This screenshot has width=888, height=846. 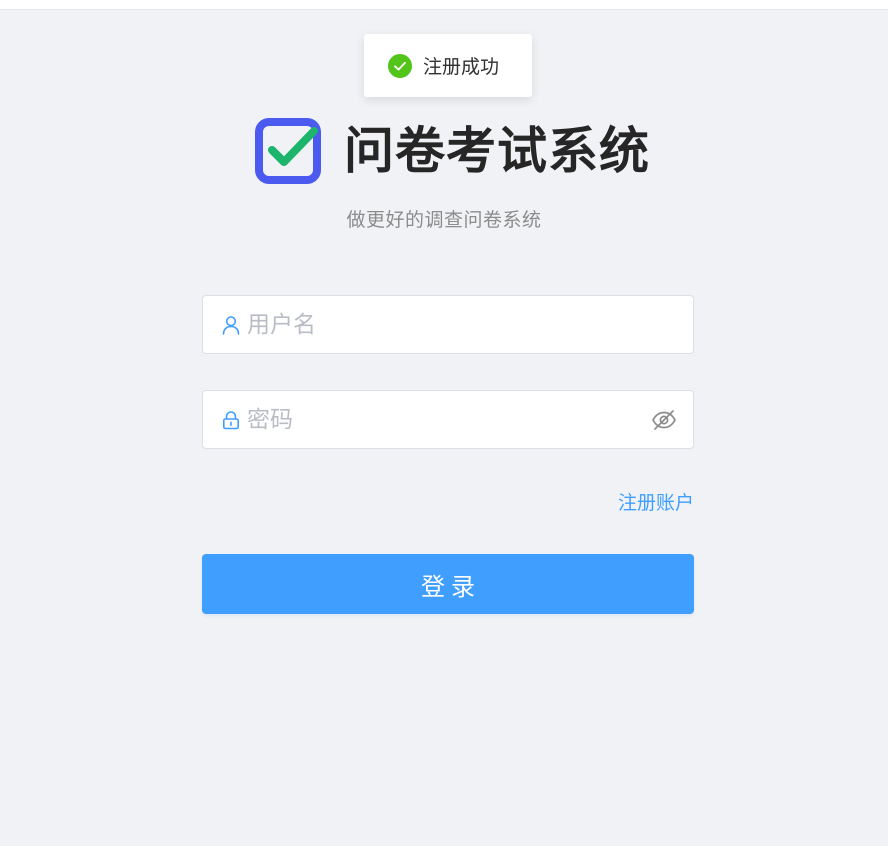 I want to click on checkbox-logo-icon, so click(x=288, y=151).